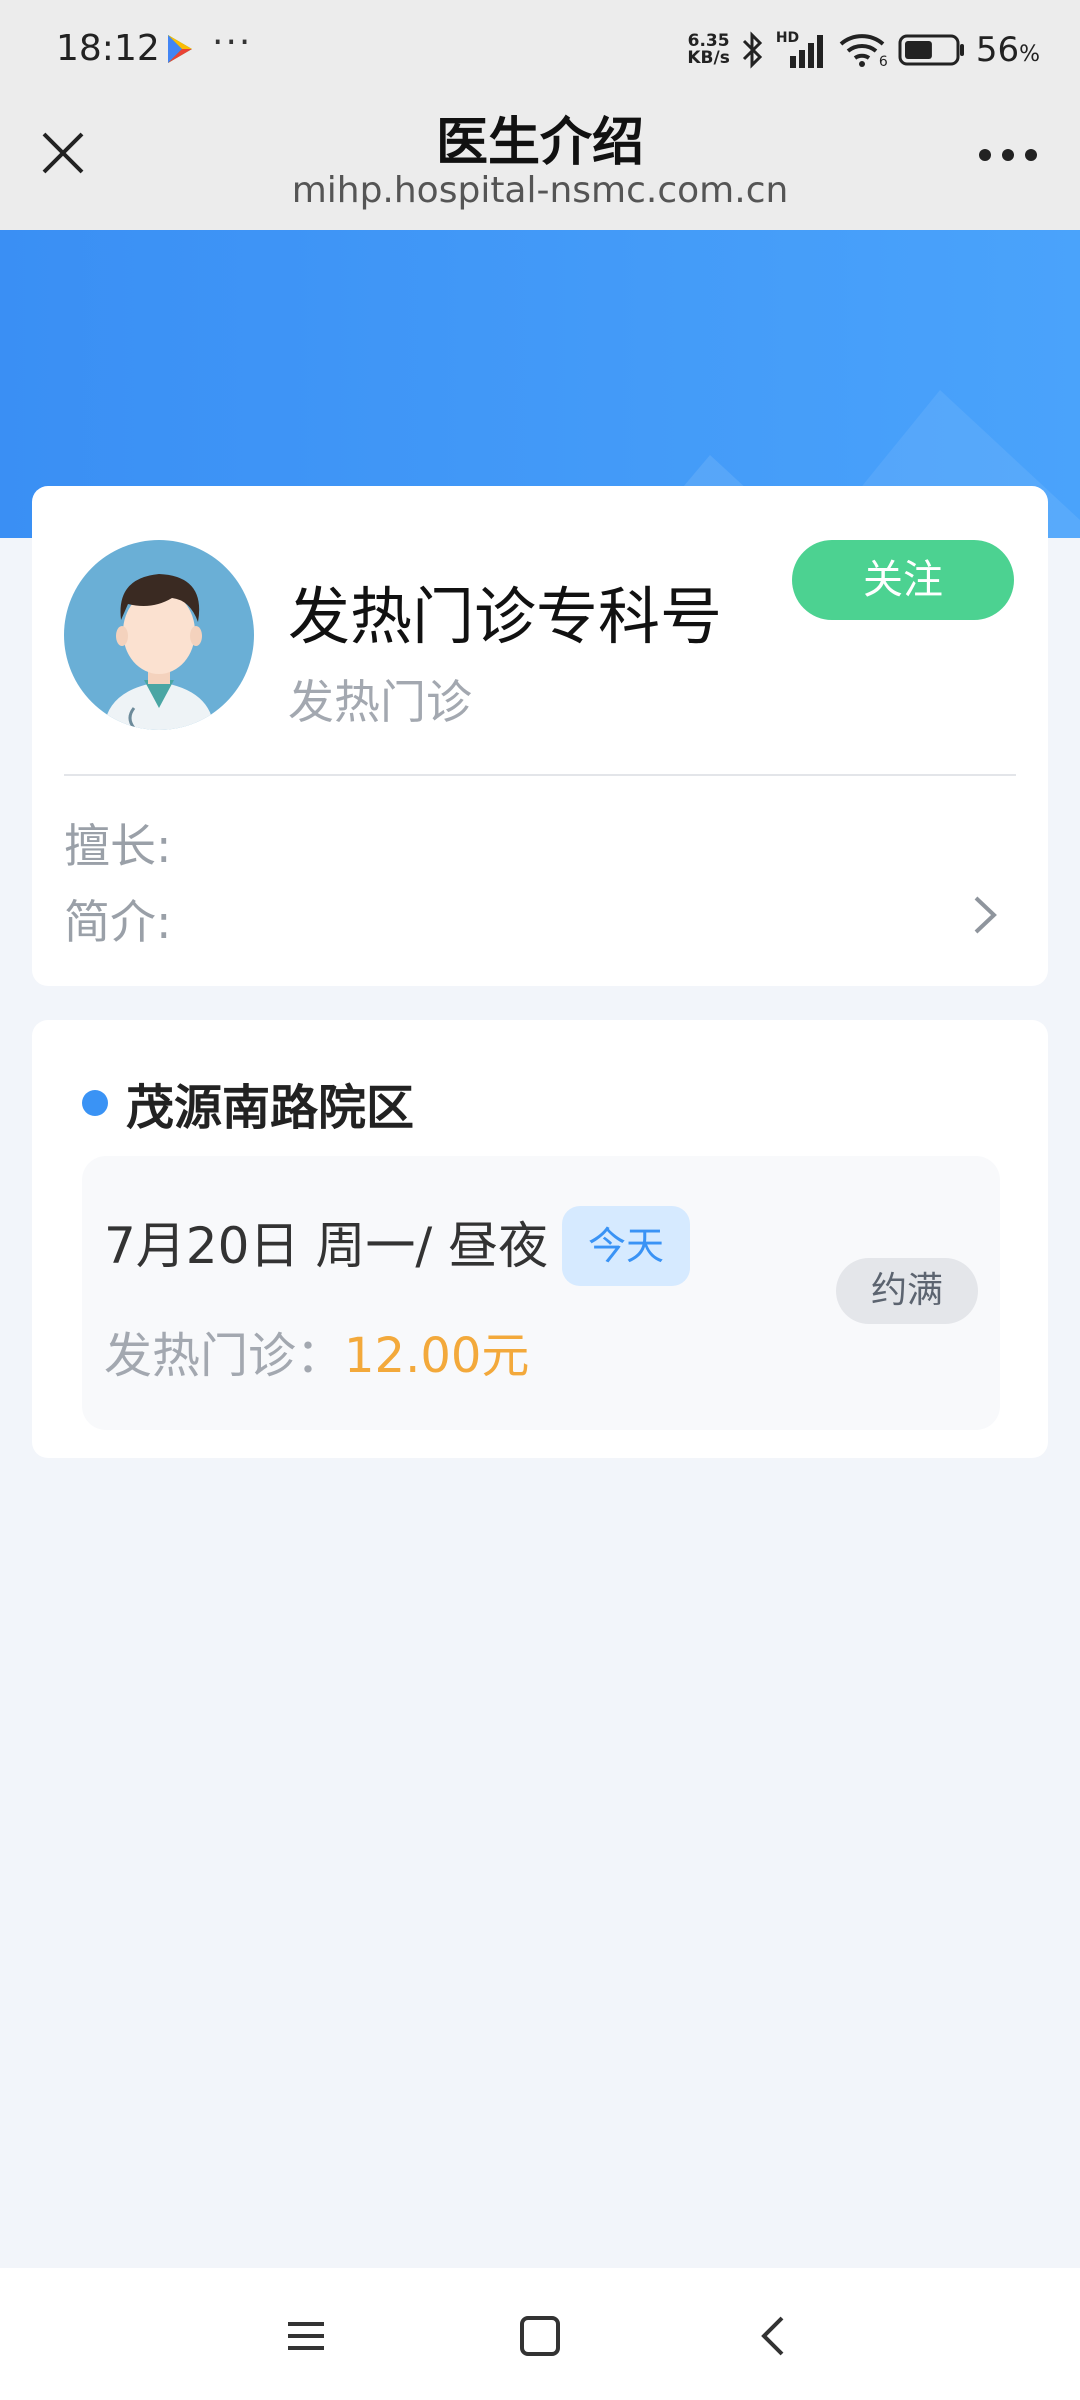  What do you see at coordinates (505, 616) in the screenshot?
I see `doctor-name: 发热门诊专科号` at bounding box center [505, 616].